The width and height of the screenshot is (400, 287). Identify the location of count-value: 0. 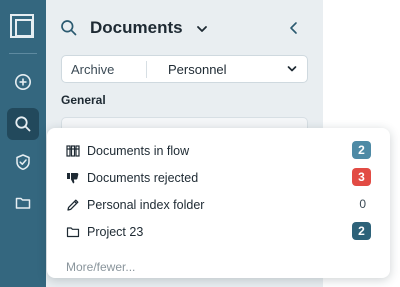
(362, 204).